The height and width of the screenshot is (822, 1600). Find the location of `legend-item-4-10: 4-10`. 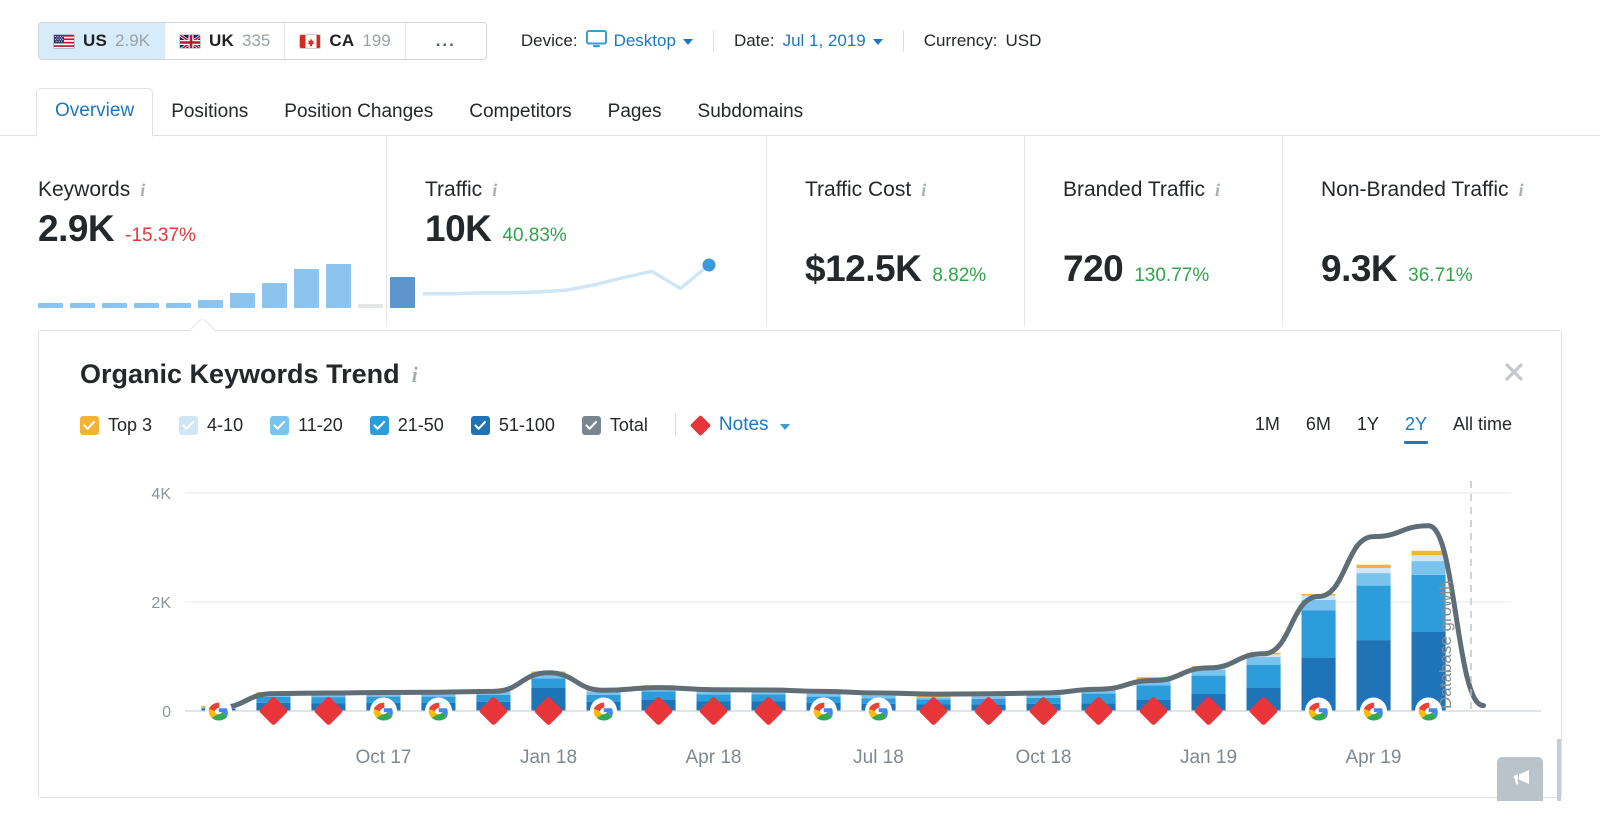

legend-item-4-10: 4-10 is located at coordinates (211, 425).